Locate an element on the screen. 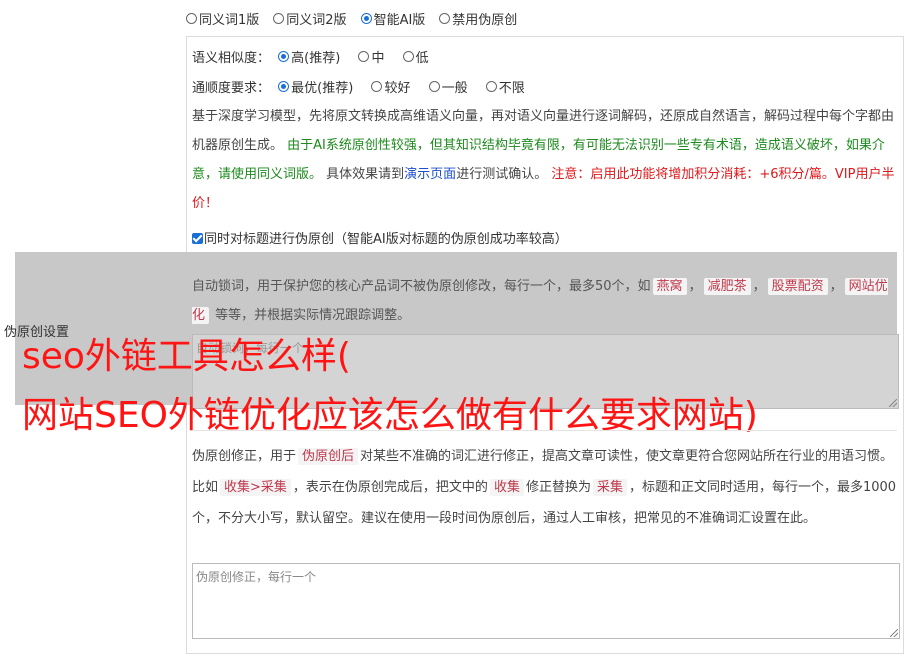  fluency-option-normal: 一般 is located at coordinates (448, 86).